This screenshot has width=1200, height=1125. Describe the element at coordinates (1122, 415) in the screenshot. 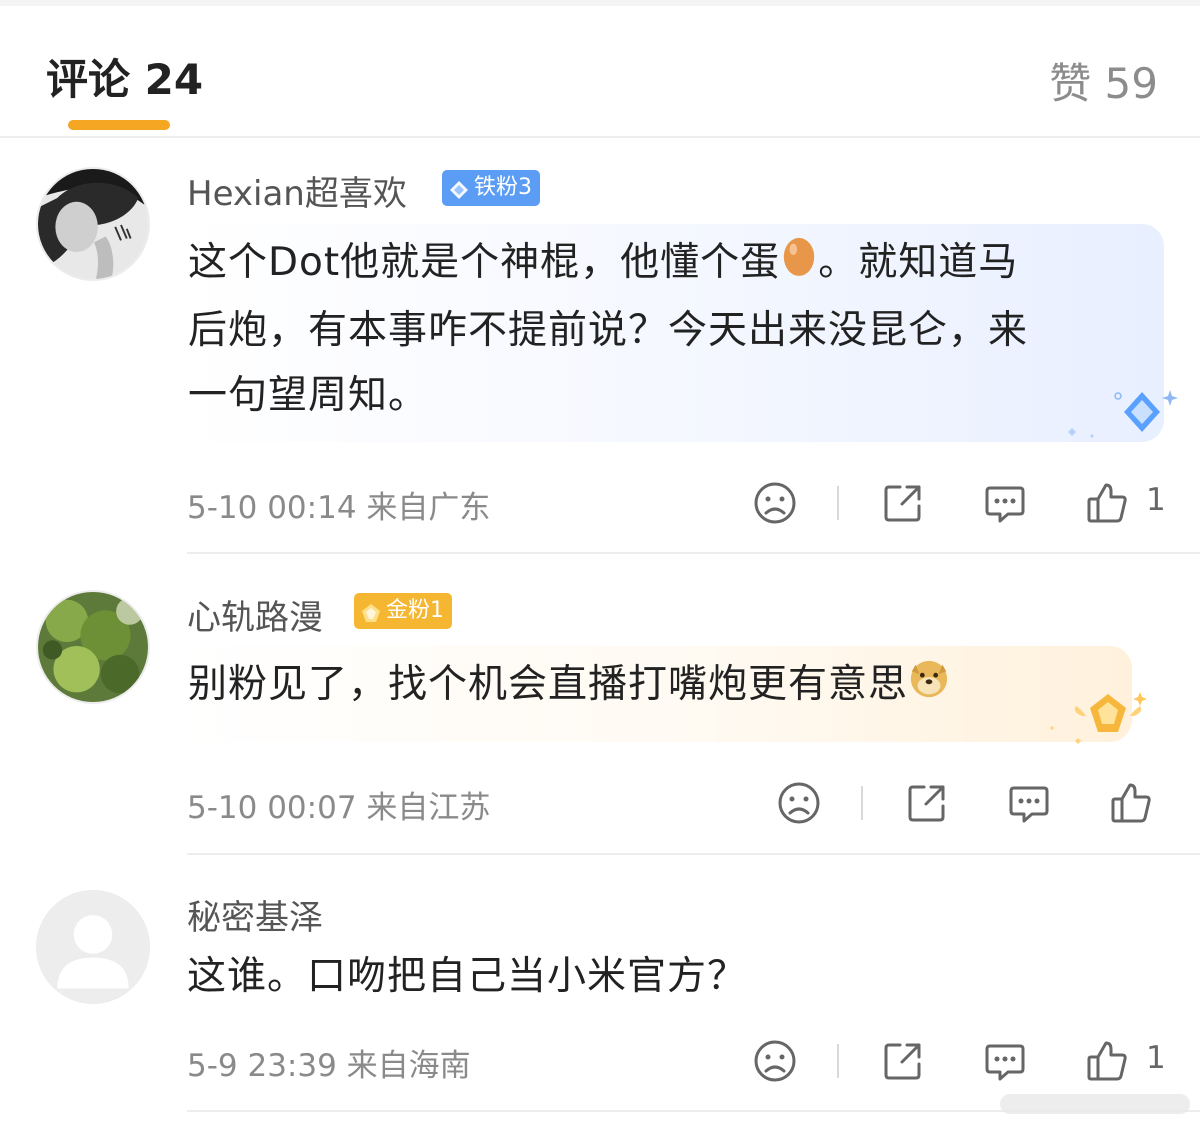

I see `iron-fan-decoration-icon` at that location.